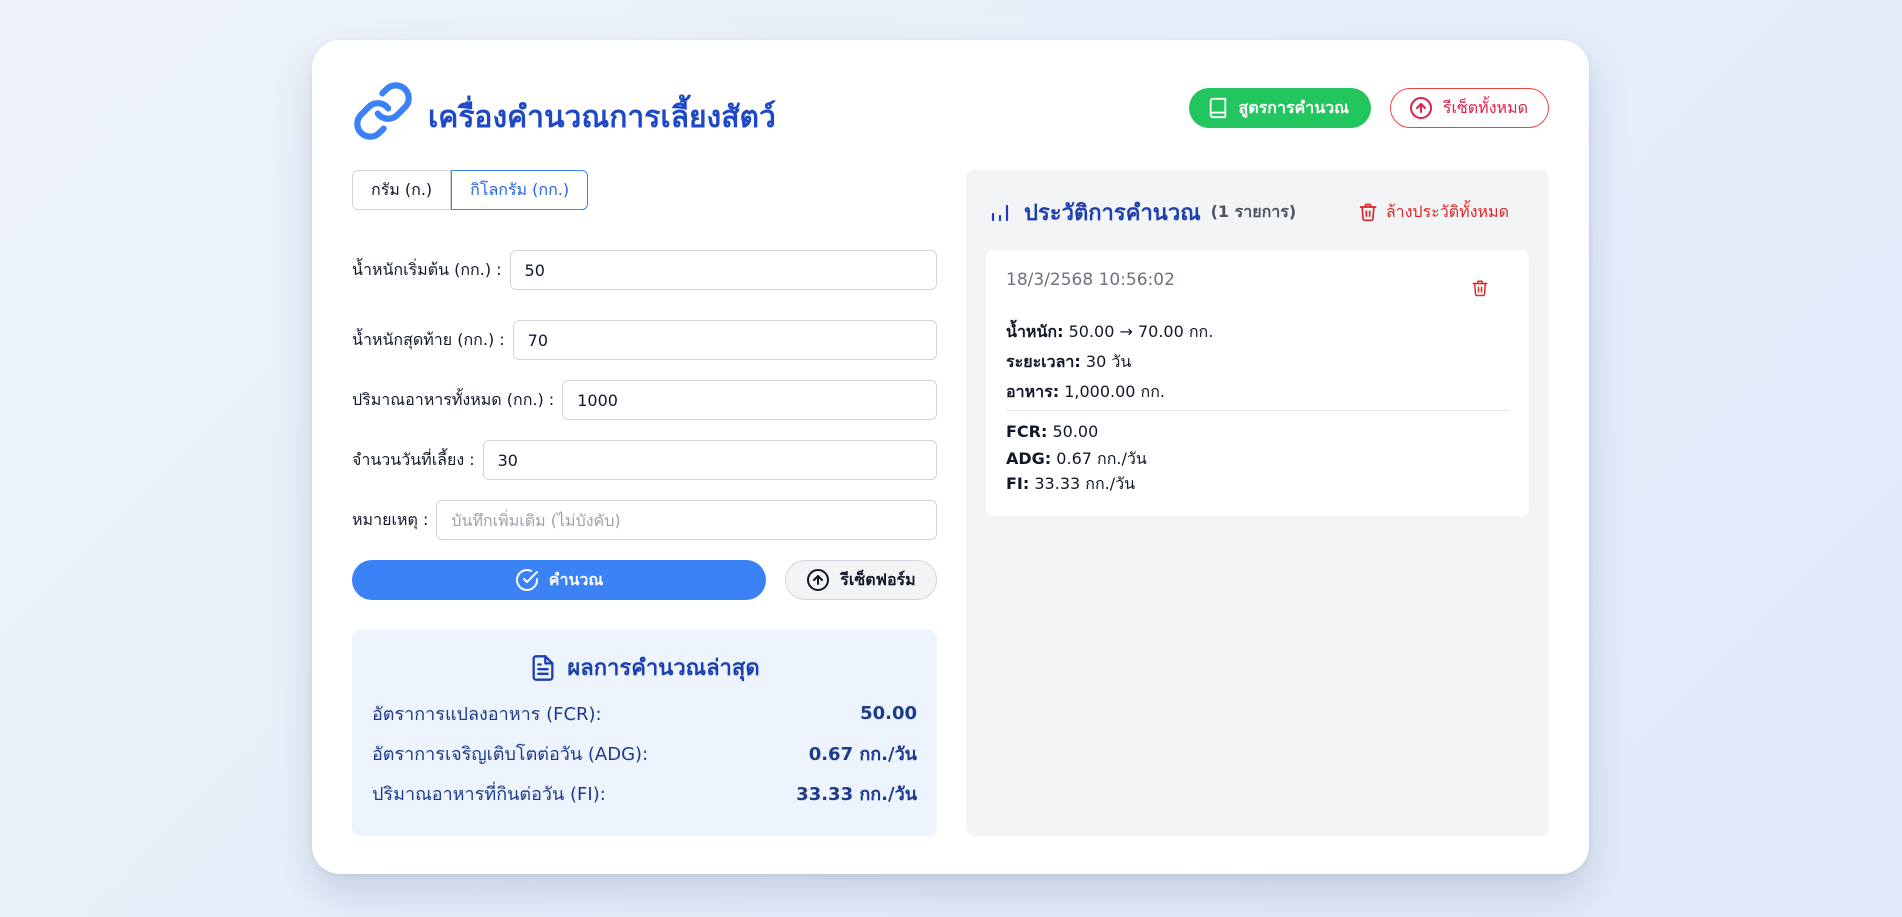 Image resolution: width=1902 pixels, height=917 pixels. I want to click on final-weight-input, so click(724, 340).